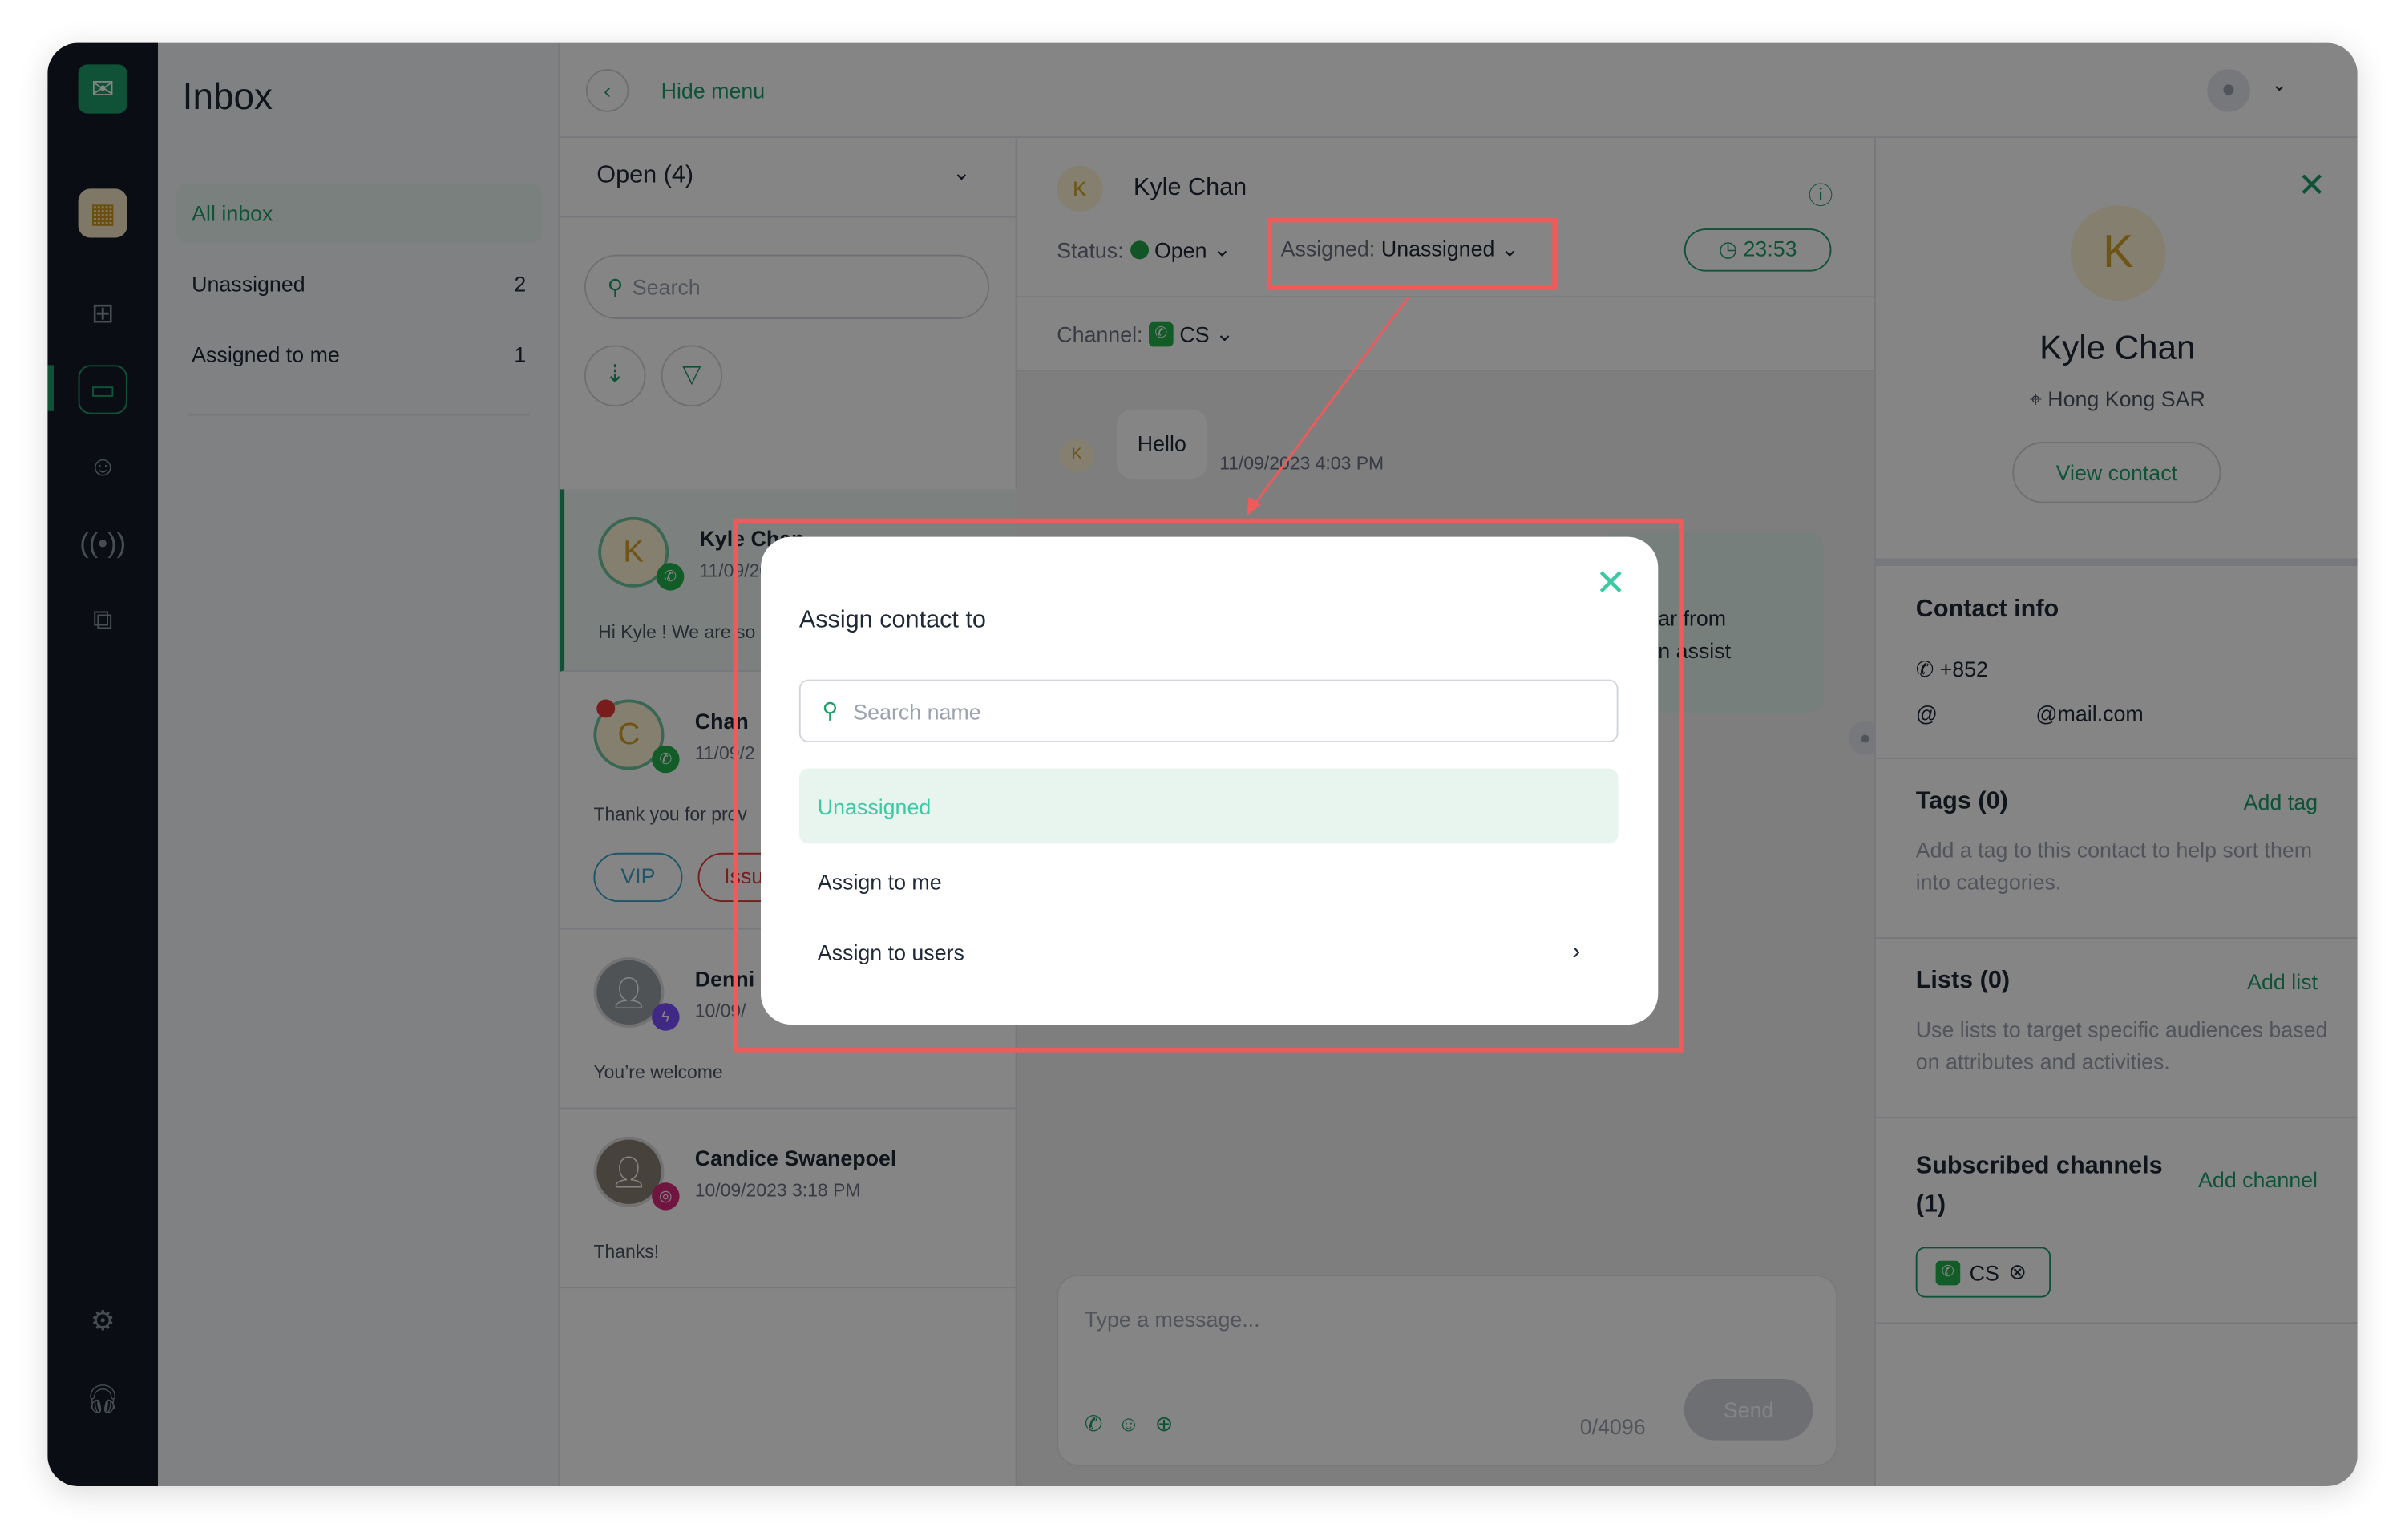 Image resolution: width=2405 pixels, height=1540 pixels. Describe the element at coordinates (1209, 952) in the screenshot. I see `option-assign-to-users: Assign to users ›` at that location.